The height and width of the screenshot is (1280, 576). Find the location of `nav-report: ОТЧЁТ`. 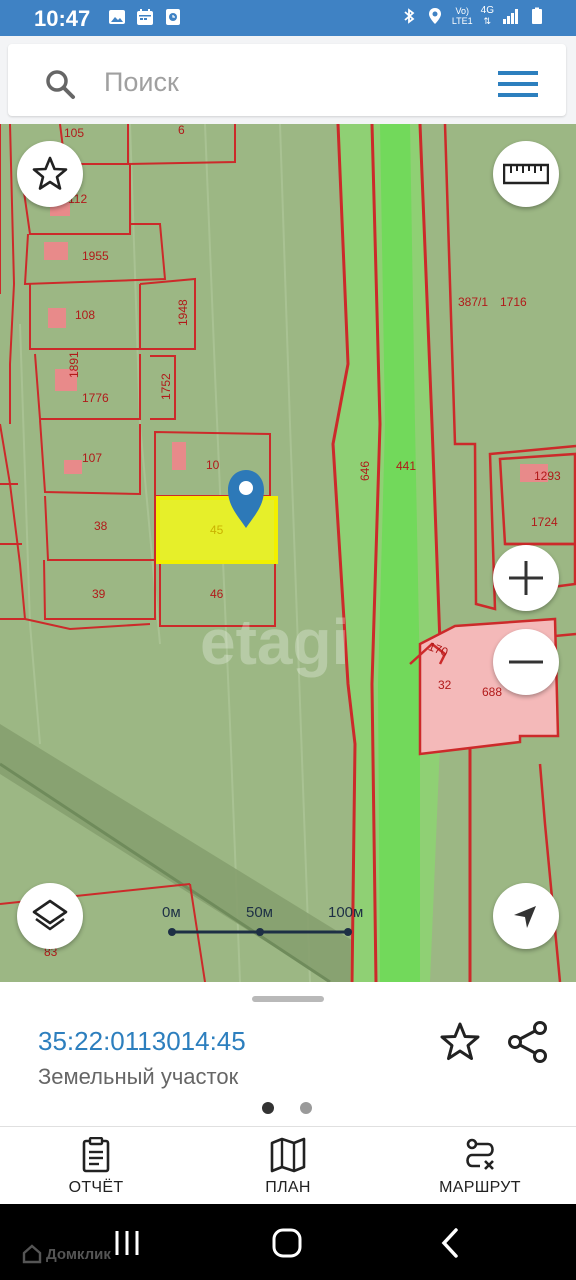

nav-report: ОТЧЁТ is located at coordinates (96, 1166).